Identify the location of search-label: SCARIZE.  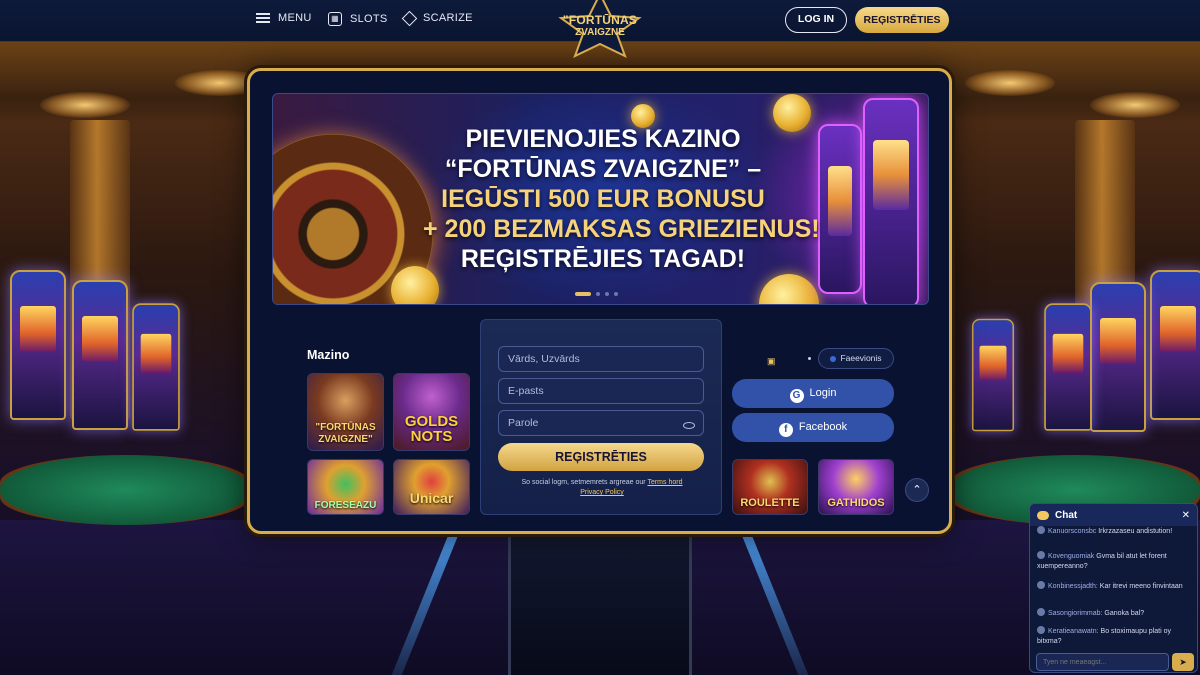
(448, 18).